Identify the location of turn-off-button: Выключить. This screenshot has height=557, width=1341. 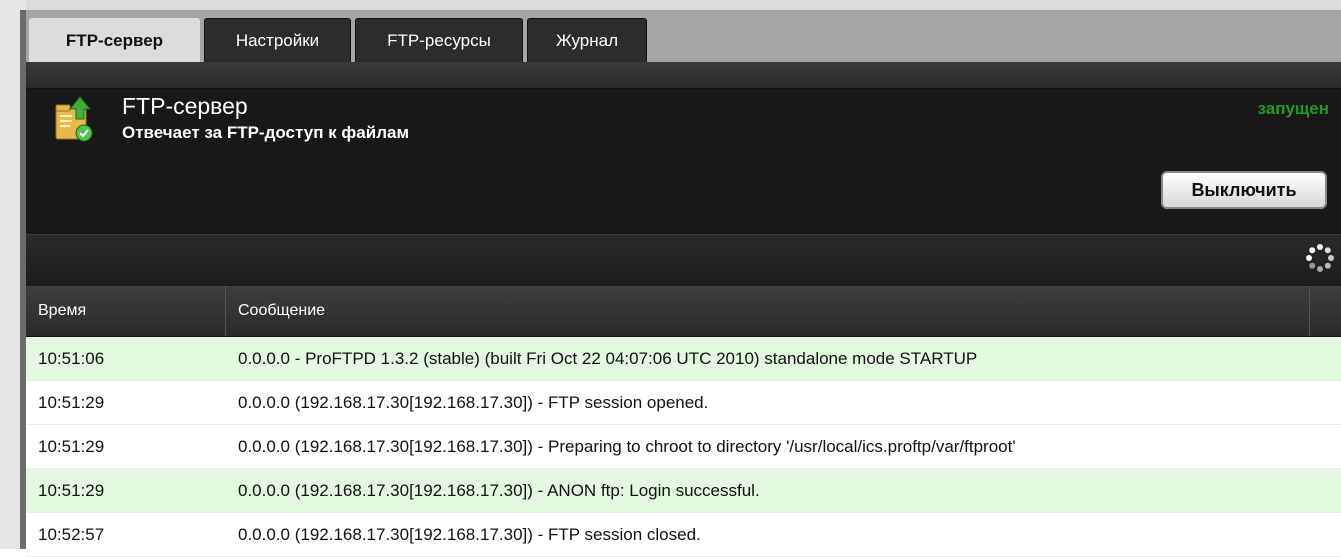
(1244, 190).